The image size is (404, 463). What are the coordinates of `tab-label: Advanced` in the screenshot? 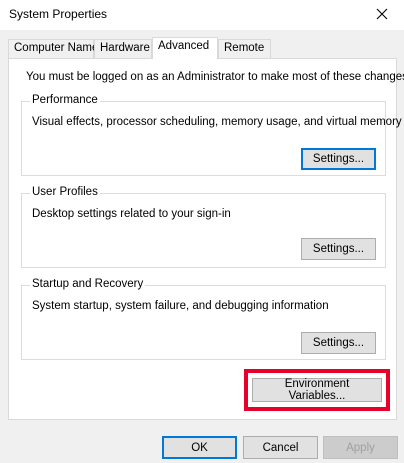 It's located at (184, 46).